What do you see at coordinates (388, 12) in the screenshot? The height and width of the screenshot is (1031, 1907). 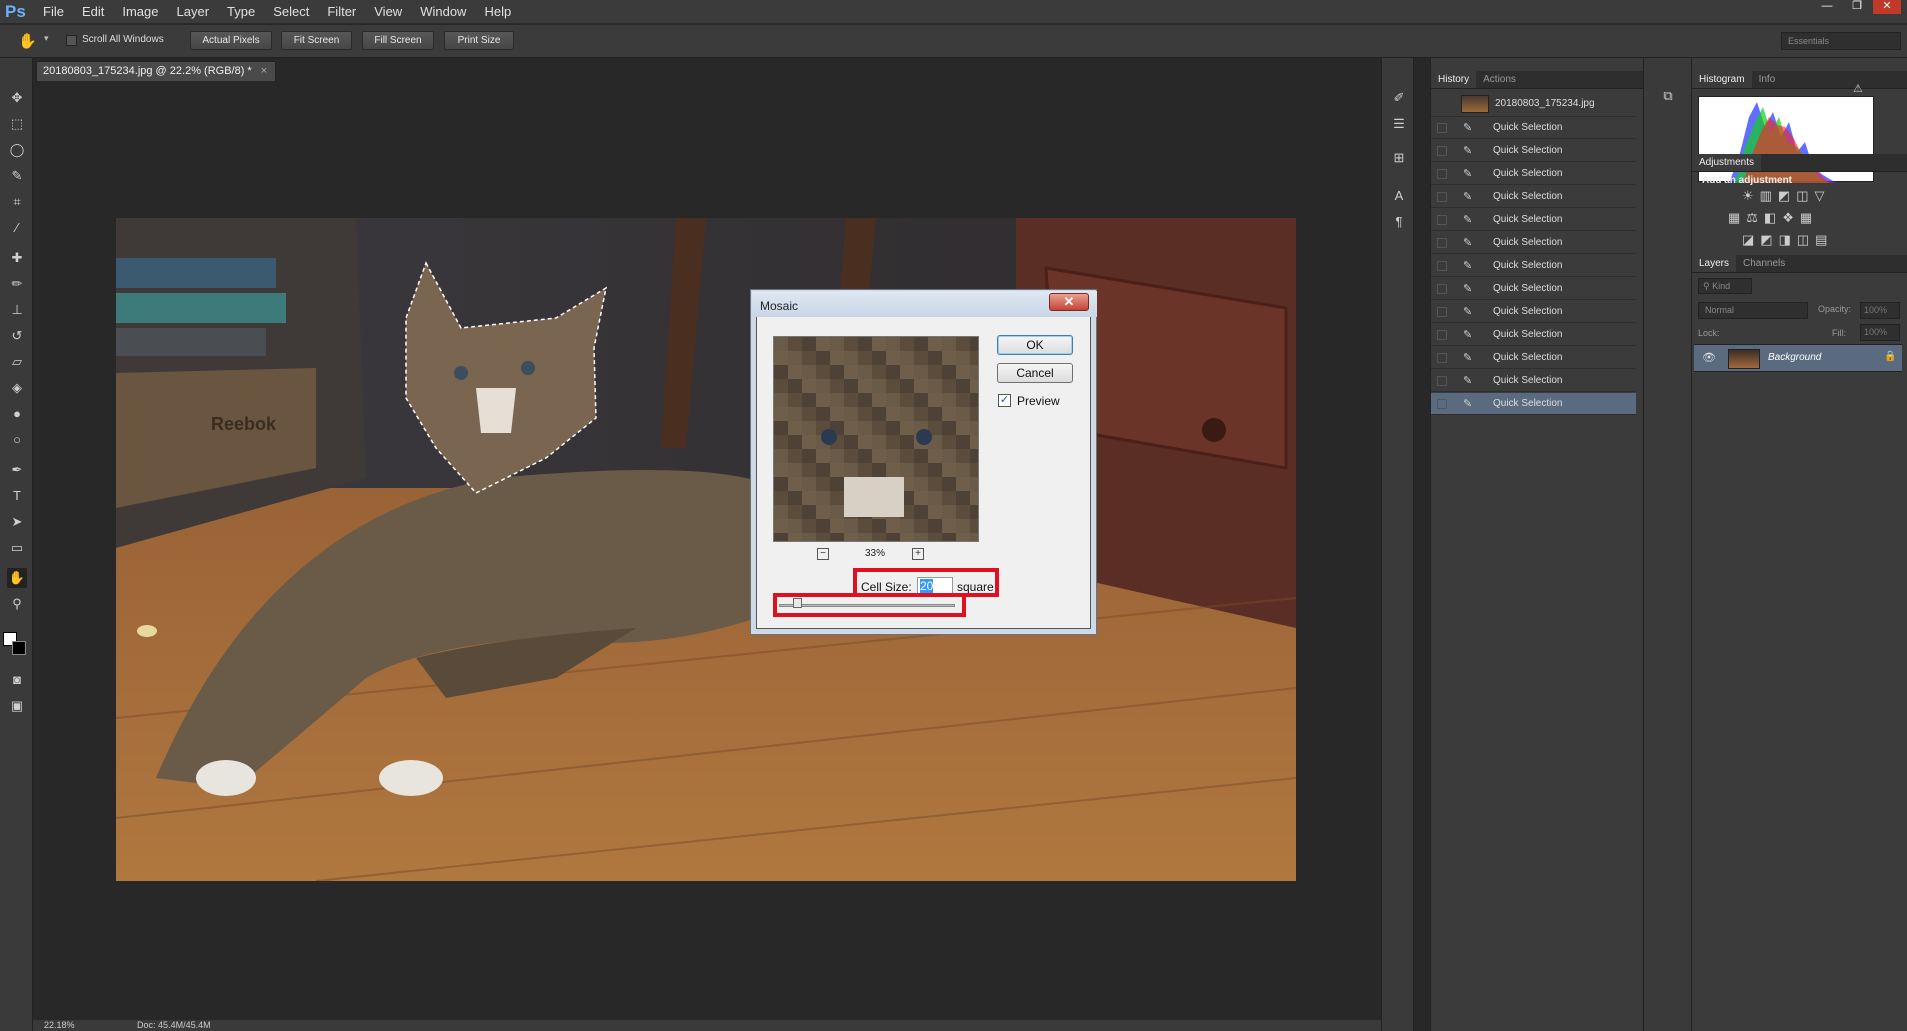 I see `menu-view: View` at bounding box center [388, 12].